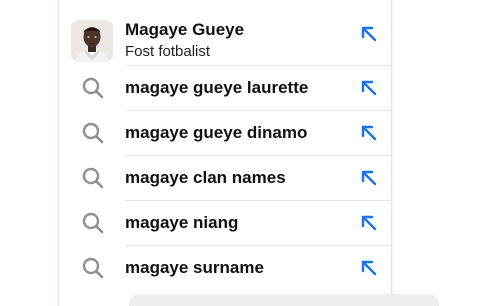  What do you see at coordinates (284, 300) in the screenshot?
I see `bottom-bar` at bounding box center [284, 300].